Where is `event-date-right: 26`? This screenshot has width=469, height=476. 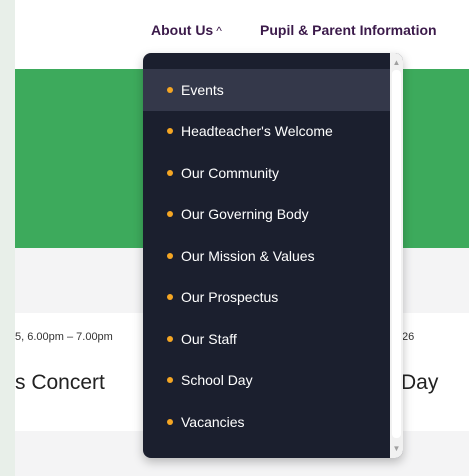 event-date-right: 26 is located at coordinates (408, 337).